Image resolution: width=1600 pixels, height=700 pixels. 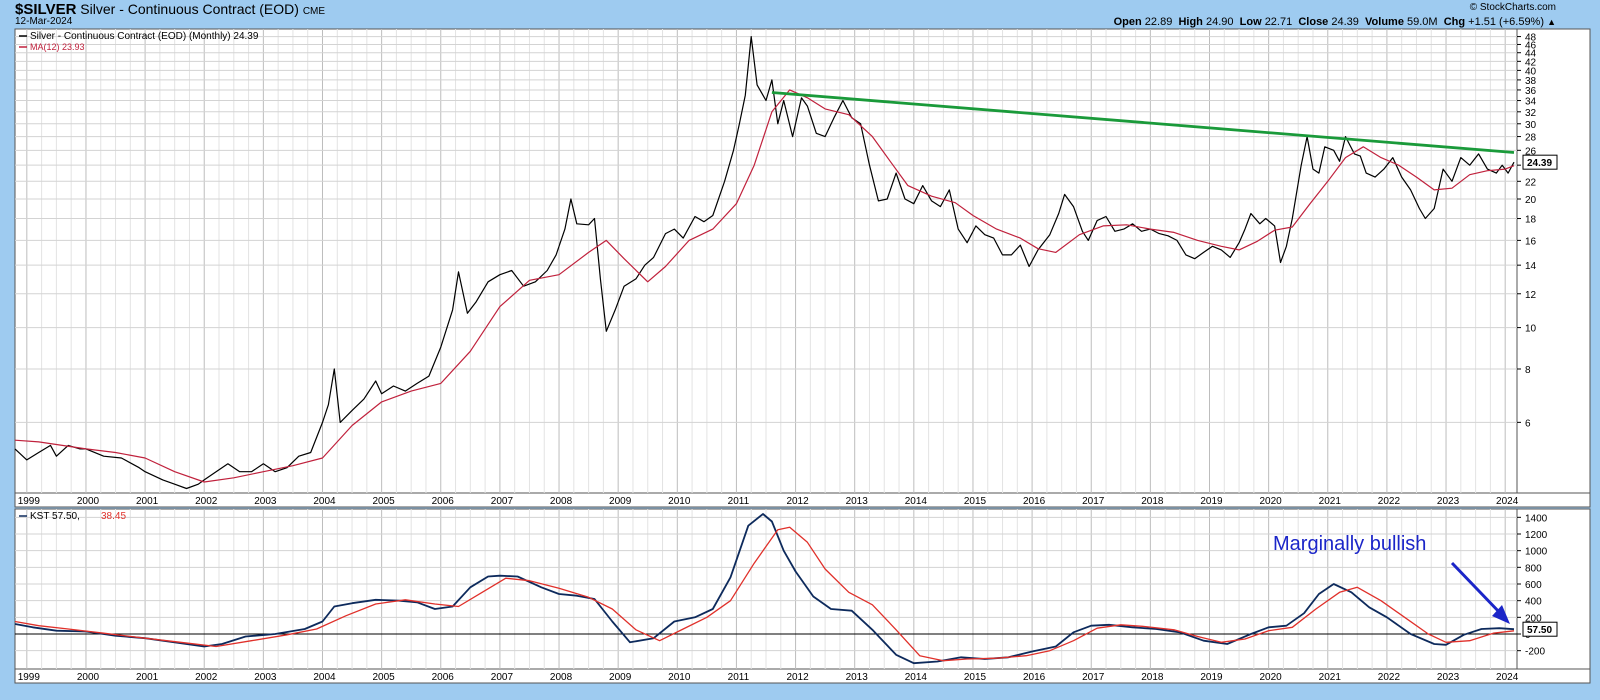 What do you see at coordinates (1271, 677) in the screenshot?
I see `kst-x-tick-label: 2020` at bounding box center [1271, 677].